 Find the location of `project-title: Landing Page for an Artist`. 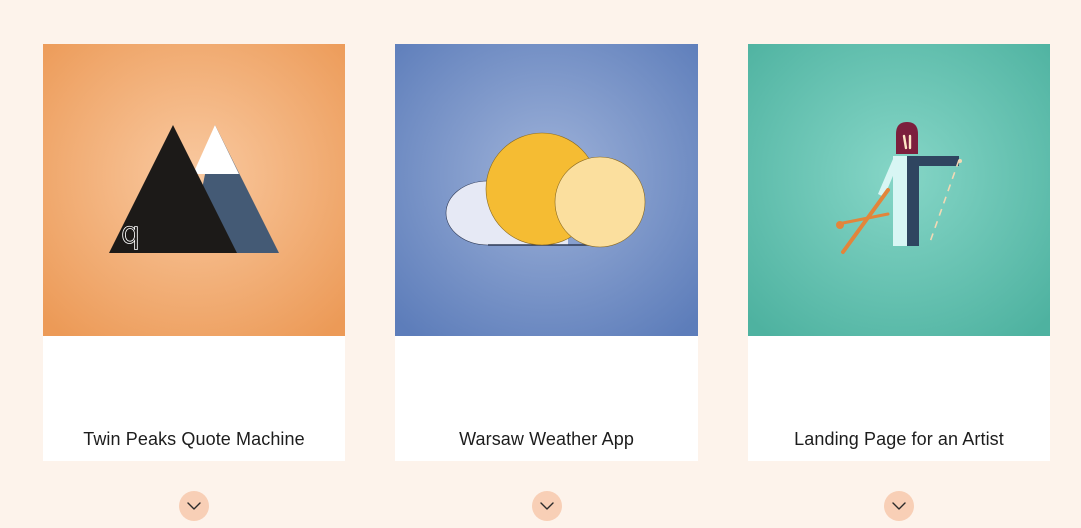

project-title: Landing Page for an Artist is located at coordinates (899, 439).